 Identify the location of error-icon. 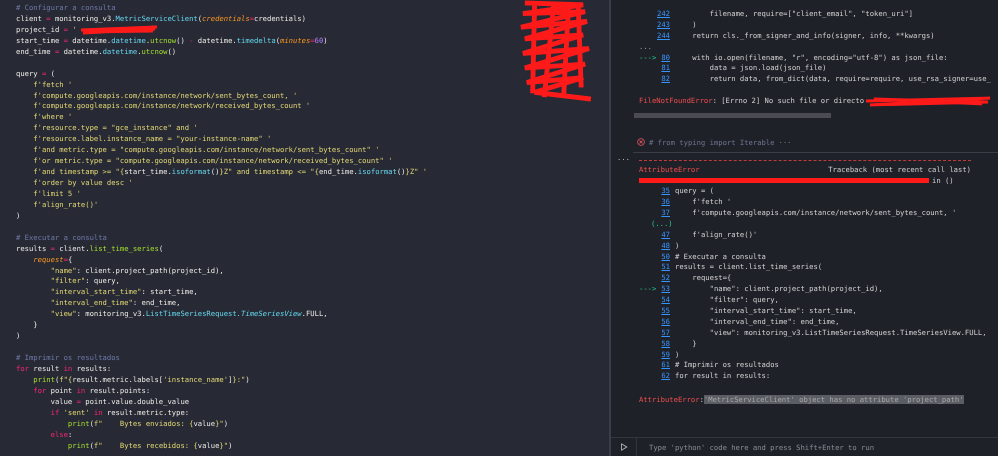
(641, 142).